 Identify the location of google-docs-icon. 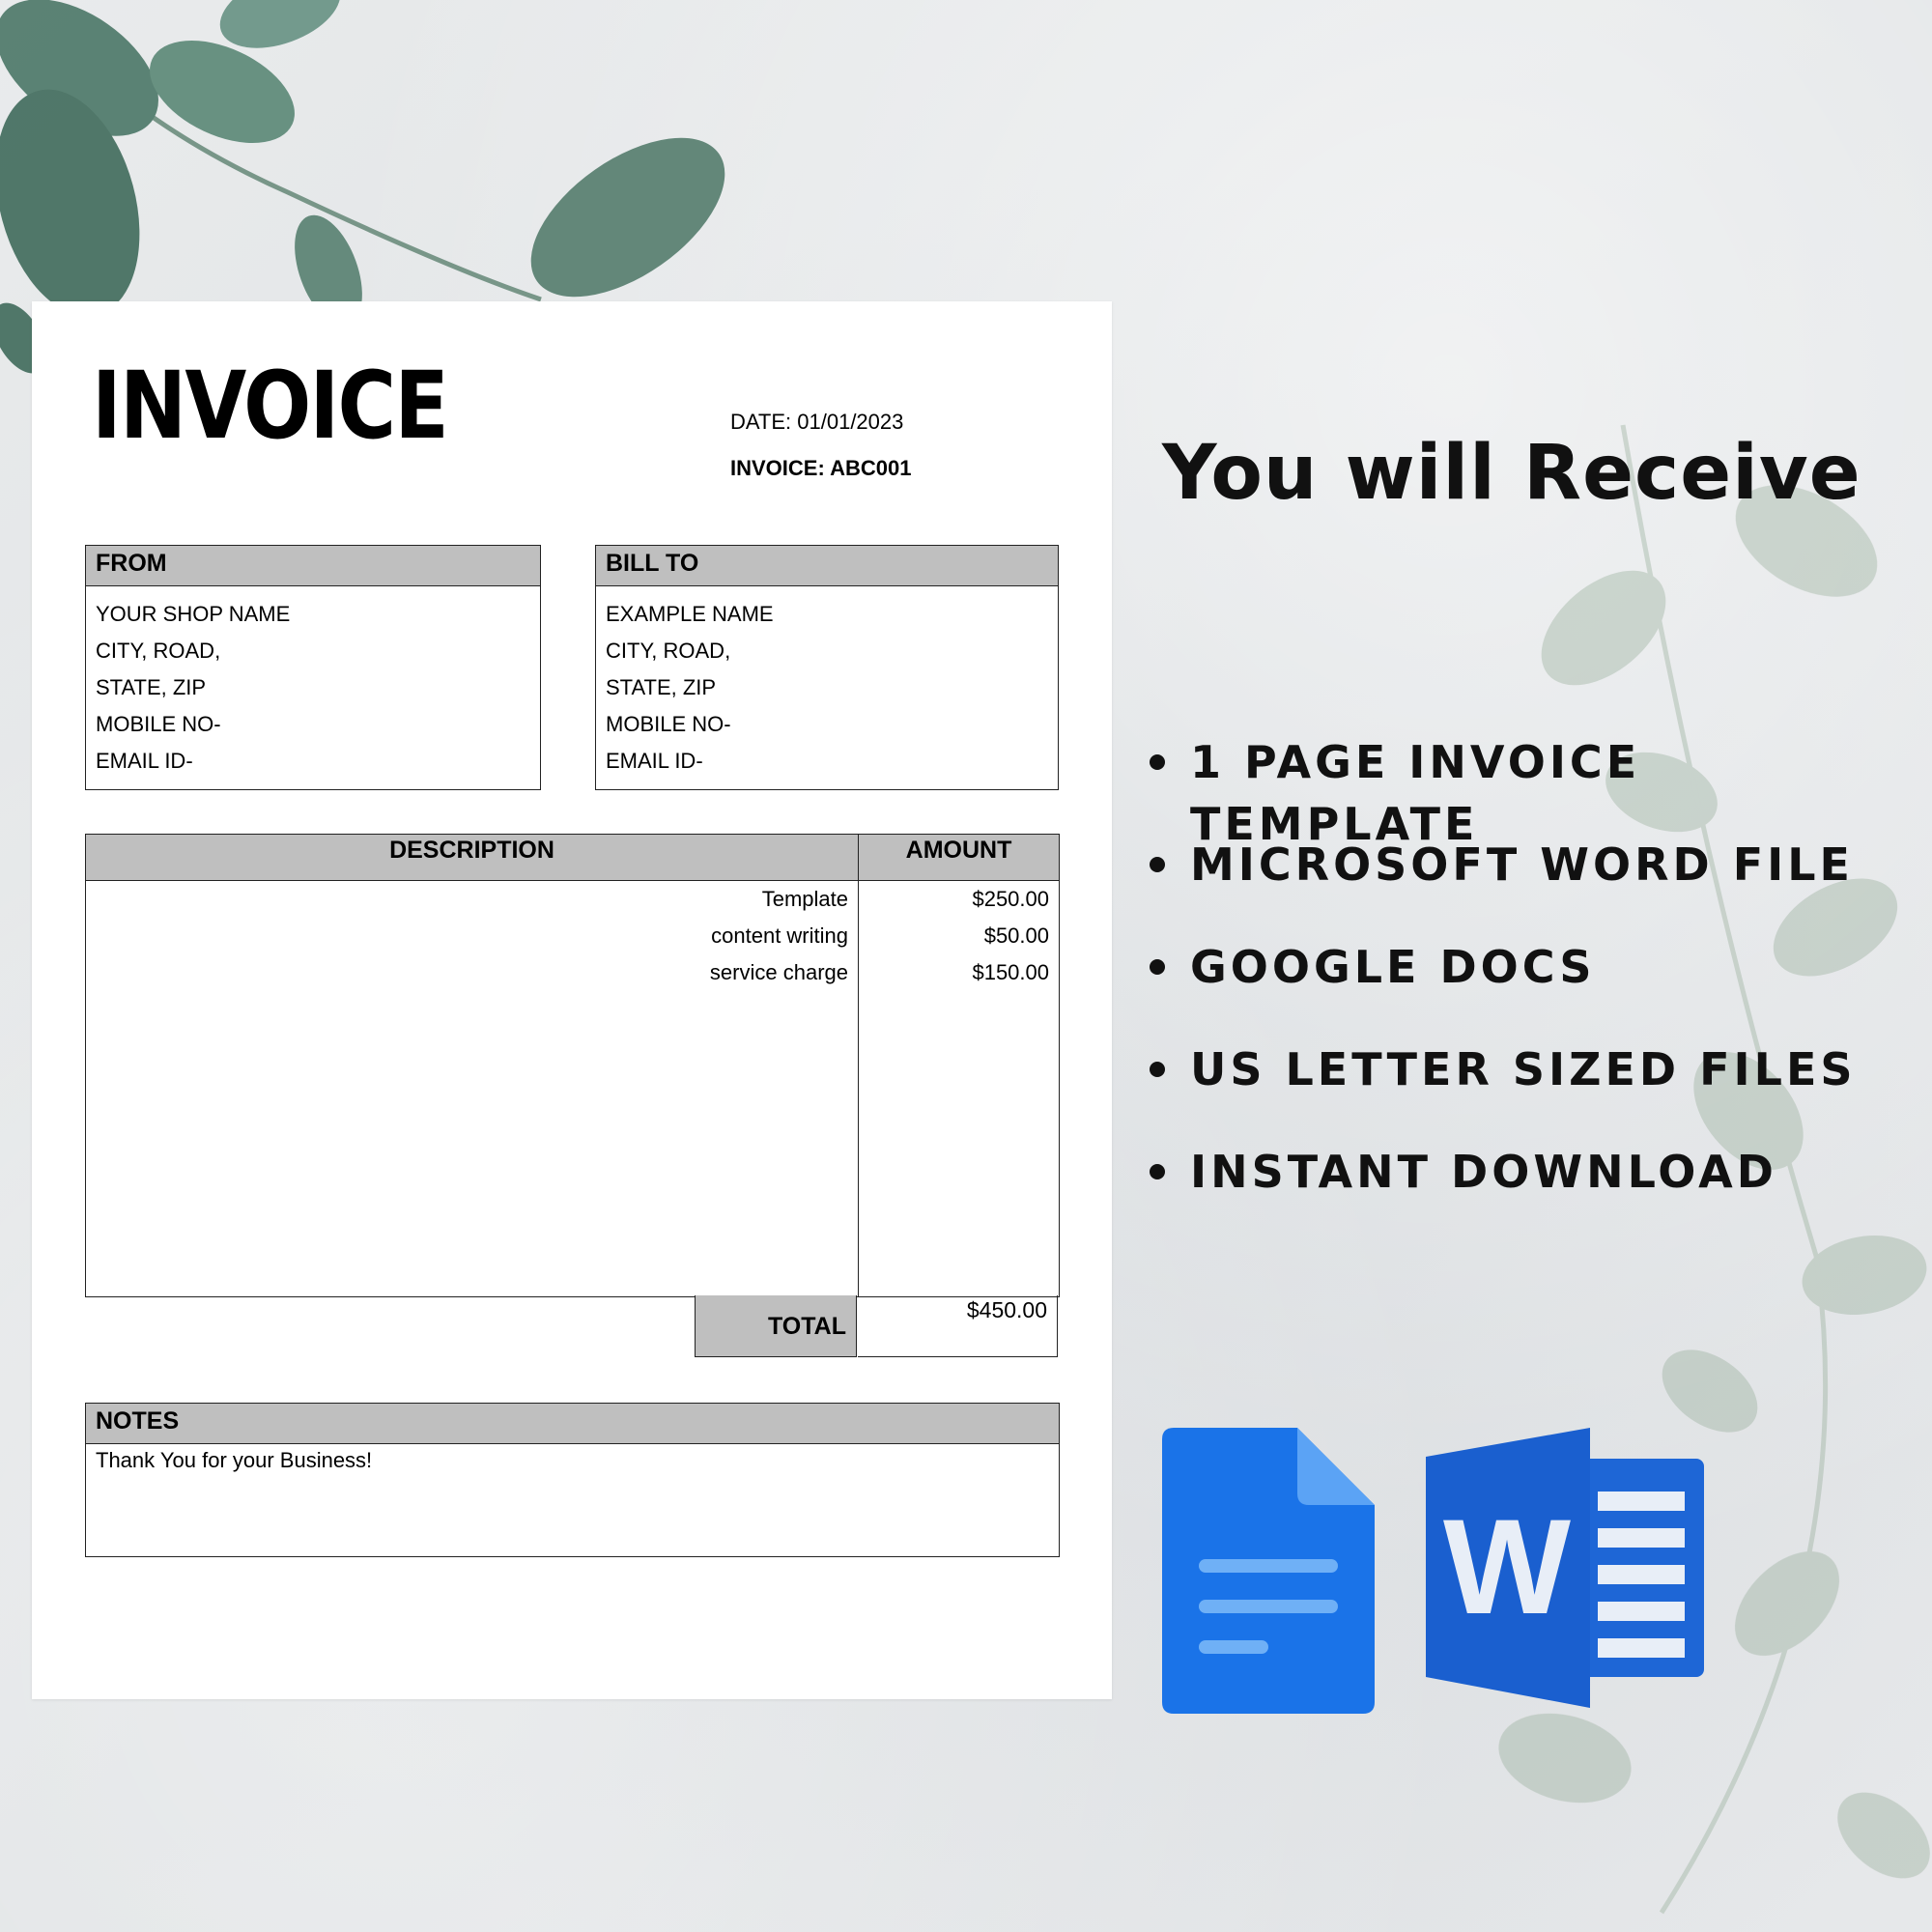
(1268, 1571).